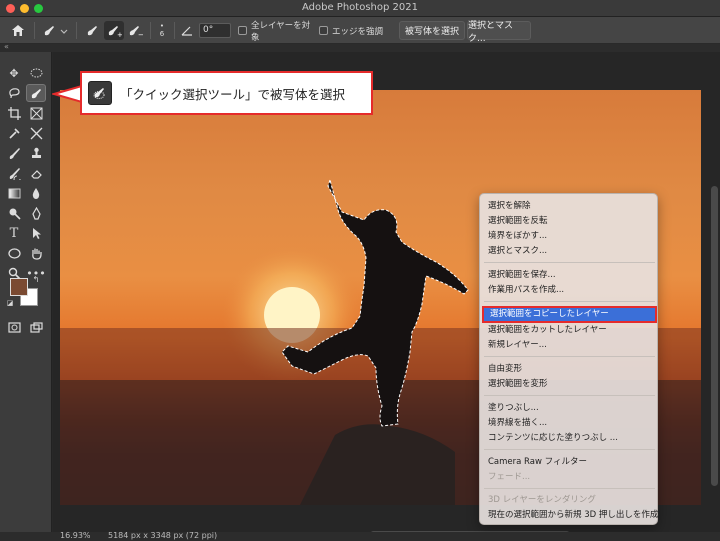 This screenshot has width=720, height=541. I want to click on brush-add-icon: +, so click(115, 31).